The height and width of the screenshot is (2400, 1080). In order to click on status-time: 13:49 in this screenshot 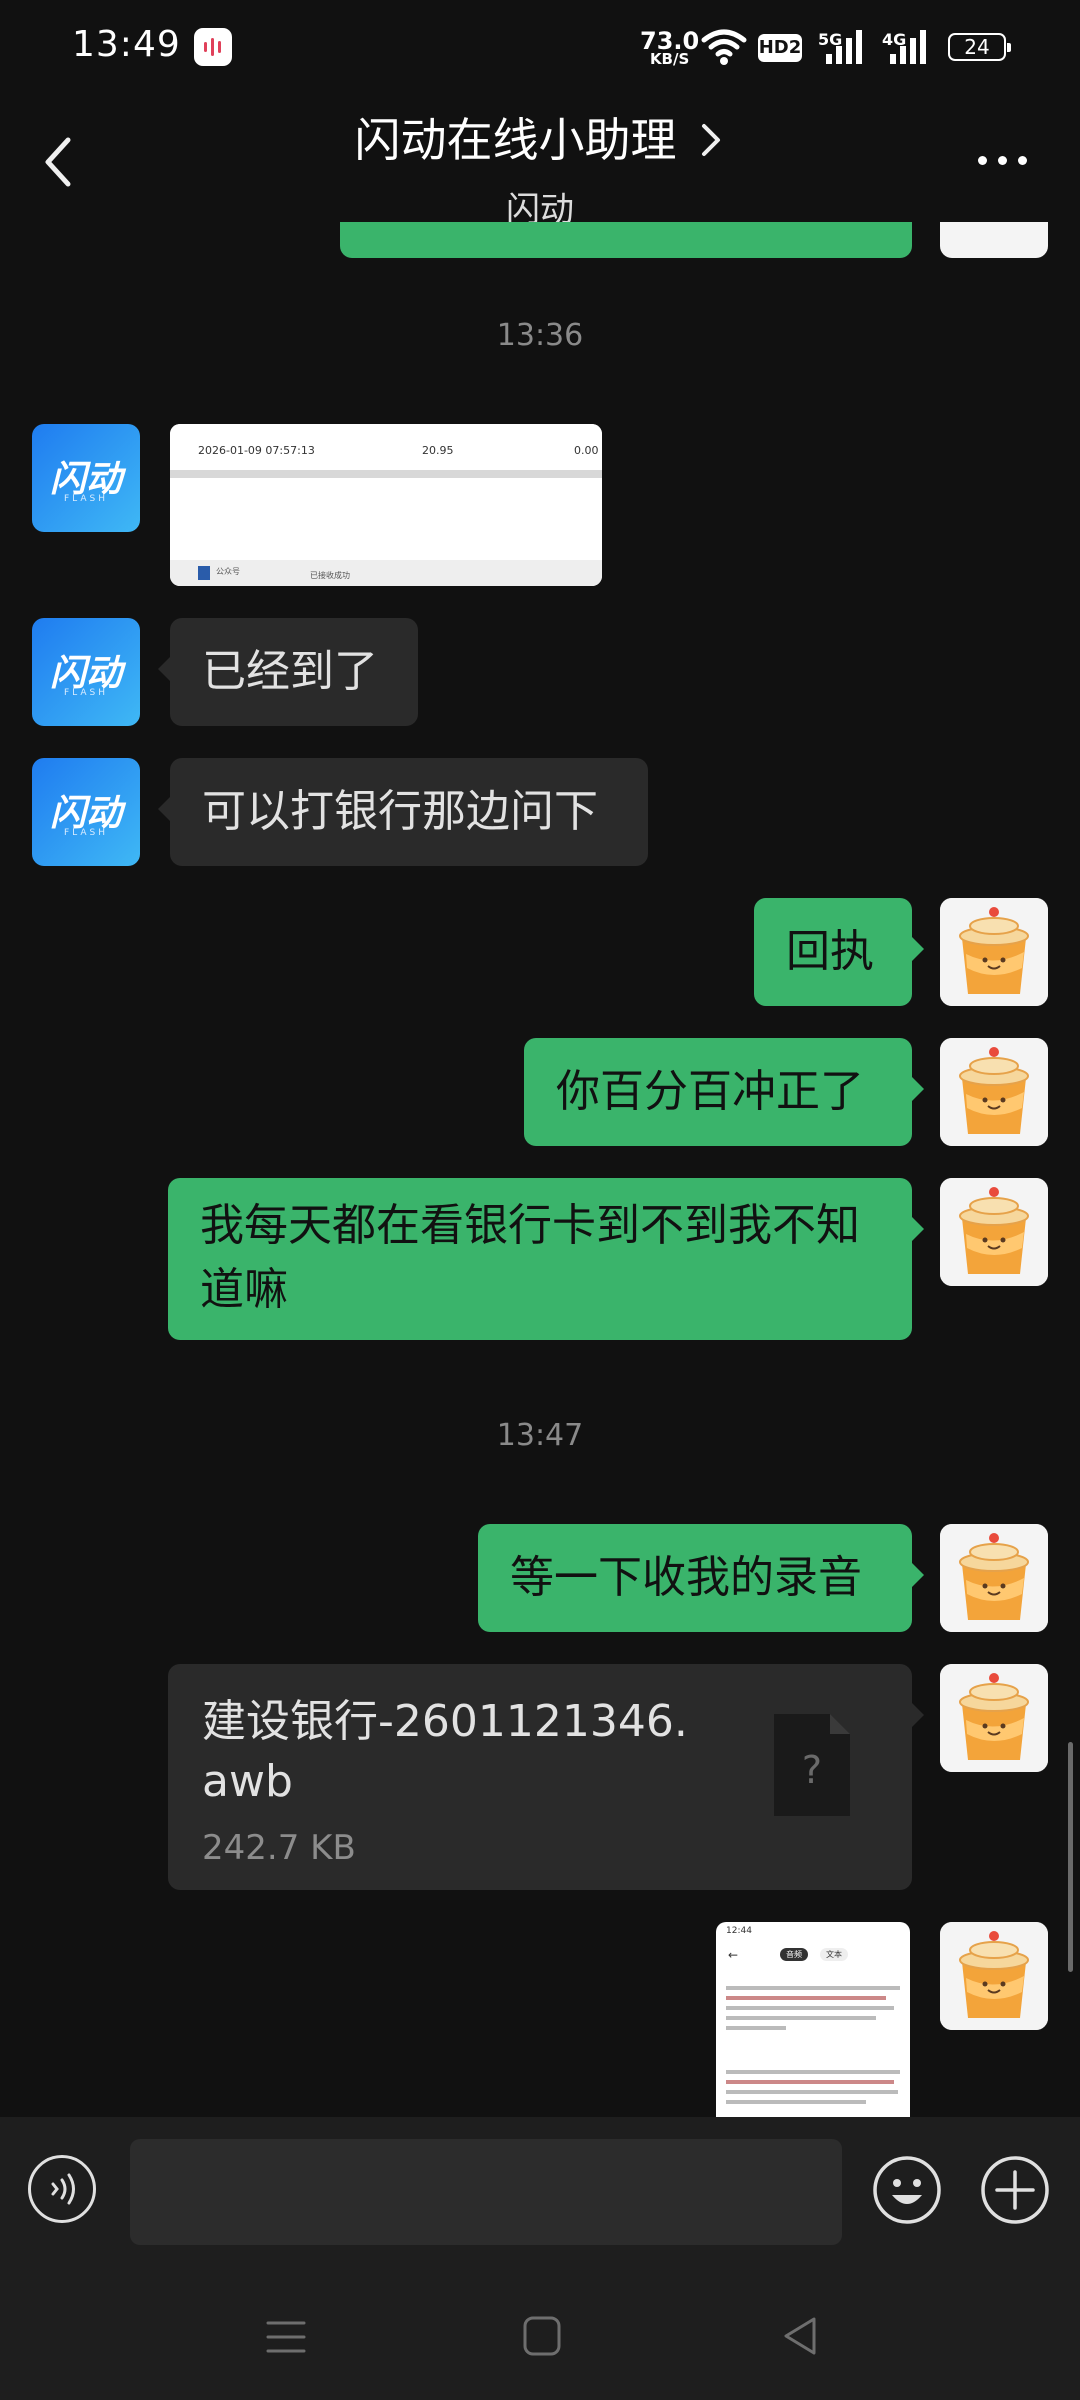, I will do `click(126, 44)`.